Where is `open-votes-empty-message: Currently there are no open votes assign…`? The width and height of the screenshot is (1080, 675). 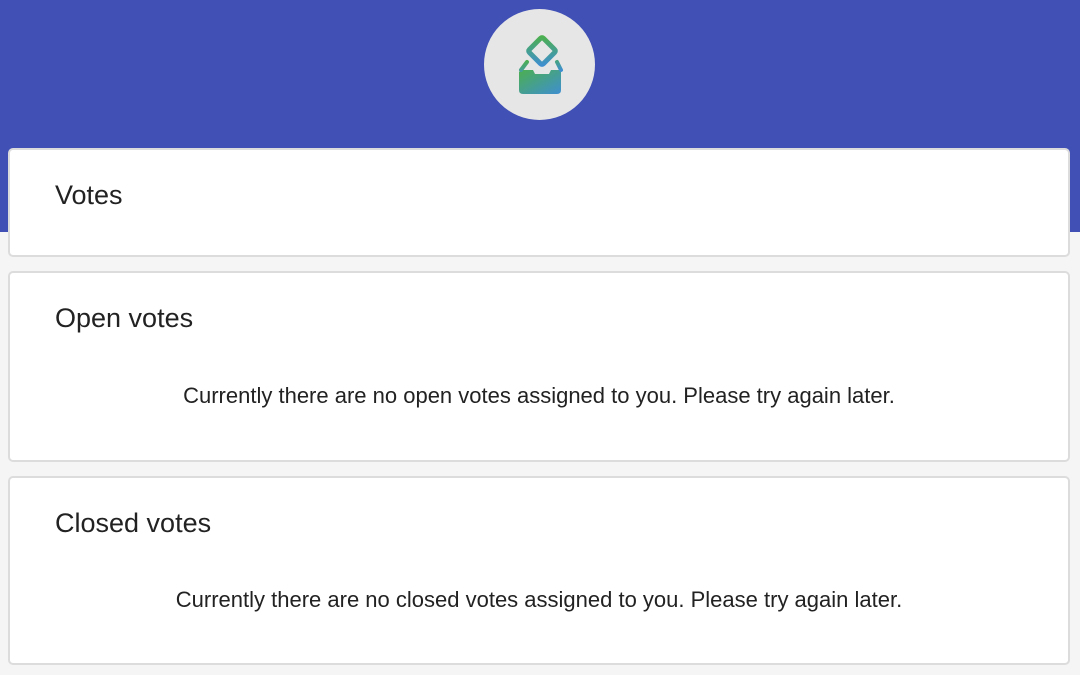 open-votes-empty-message: Currently there are no open votes assign… is located at coordinates (539, 395).